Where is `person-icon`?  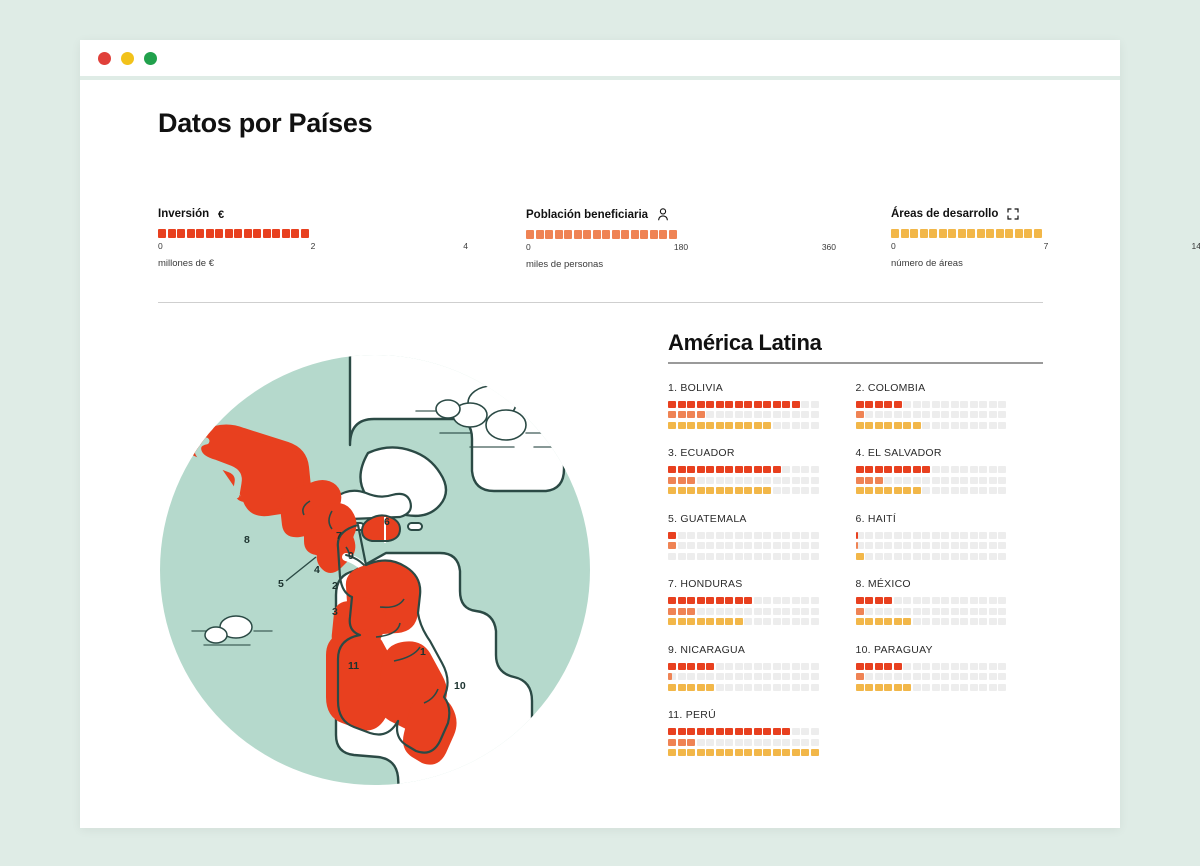
person-icon is located at coordinates (663, 214).